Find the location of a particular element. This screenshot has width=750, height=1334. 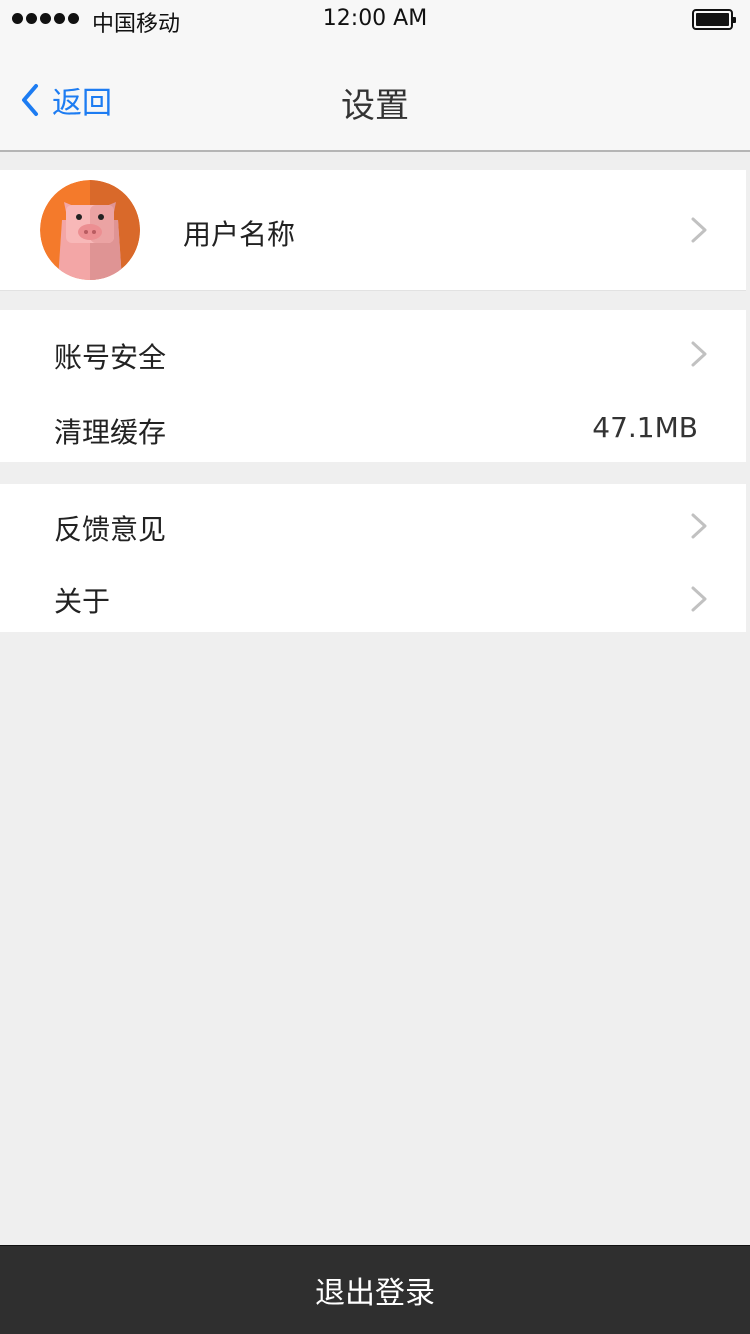

logout-button: 退出登录 is located at coordinates (375, 1289).